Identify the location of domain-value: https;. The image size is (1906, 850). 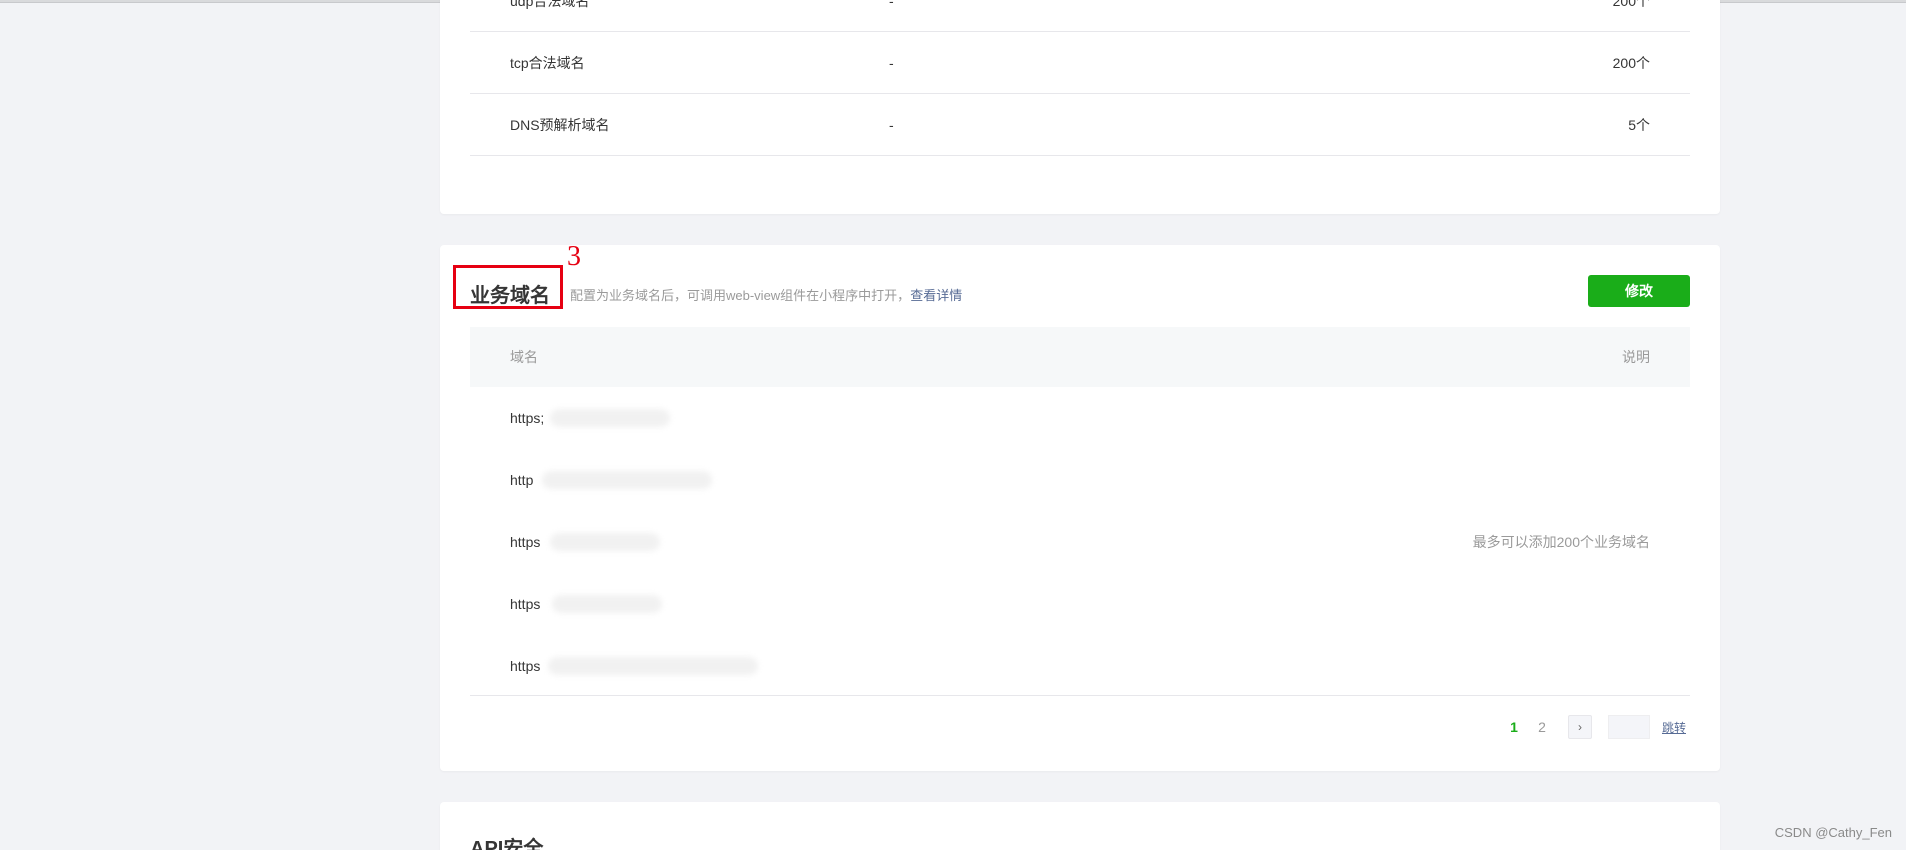
(527, 418).